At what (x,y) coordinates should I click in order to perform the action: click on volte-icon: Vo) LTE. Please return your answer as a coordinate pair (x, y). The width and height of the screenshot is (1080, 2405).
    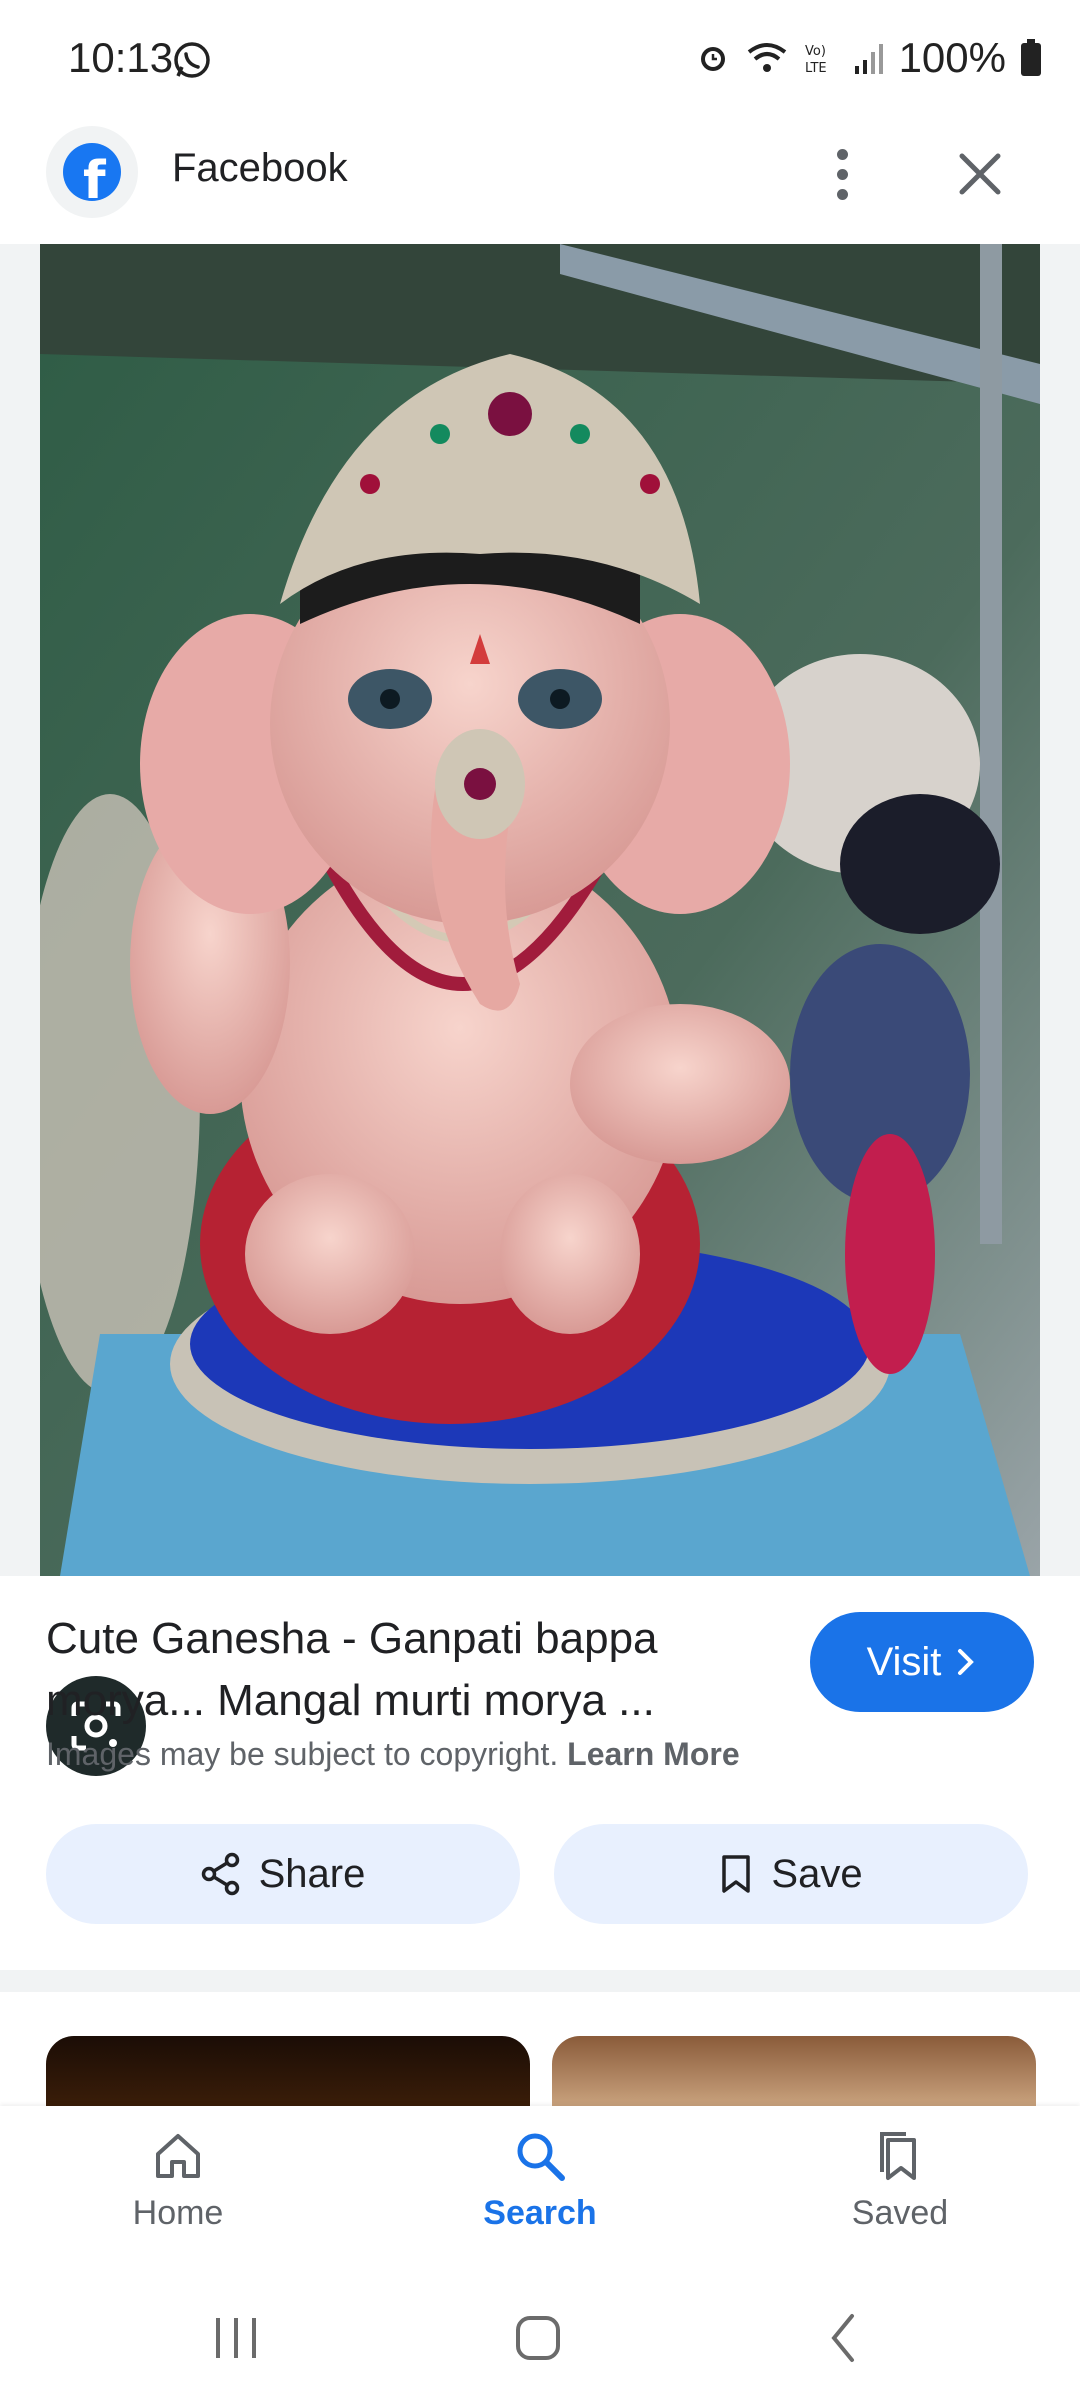
    Looking at the image, I should click on (821, 58).